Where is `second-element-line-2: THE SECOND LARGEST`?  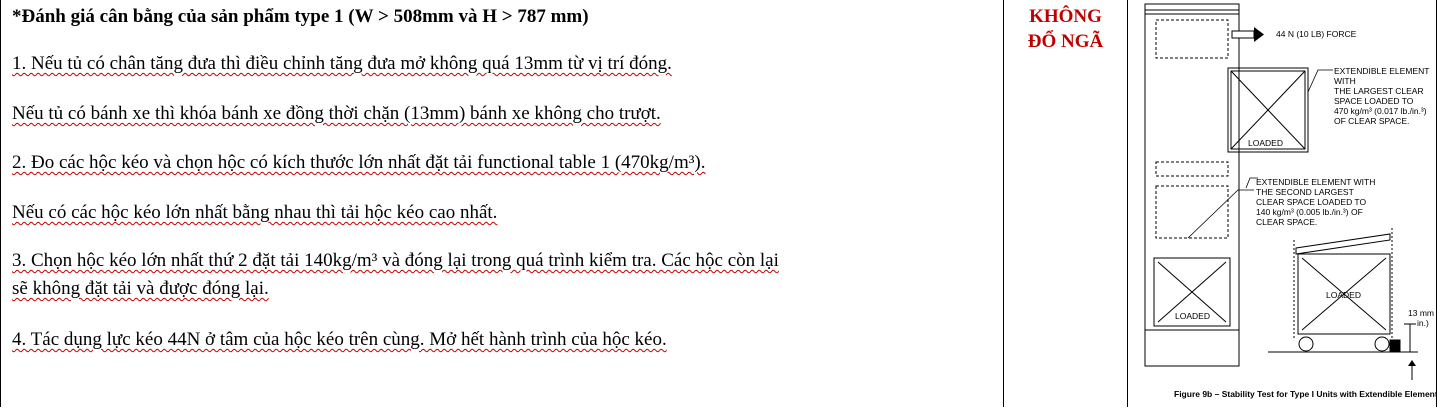 second-element-line-2: THE SECOND LARGEST is located at coordinates (1305, 192).